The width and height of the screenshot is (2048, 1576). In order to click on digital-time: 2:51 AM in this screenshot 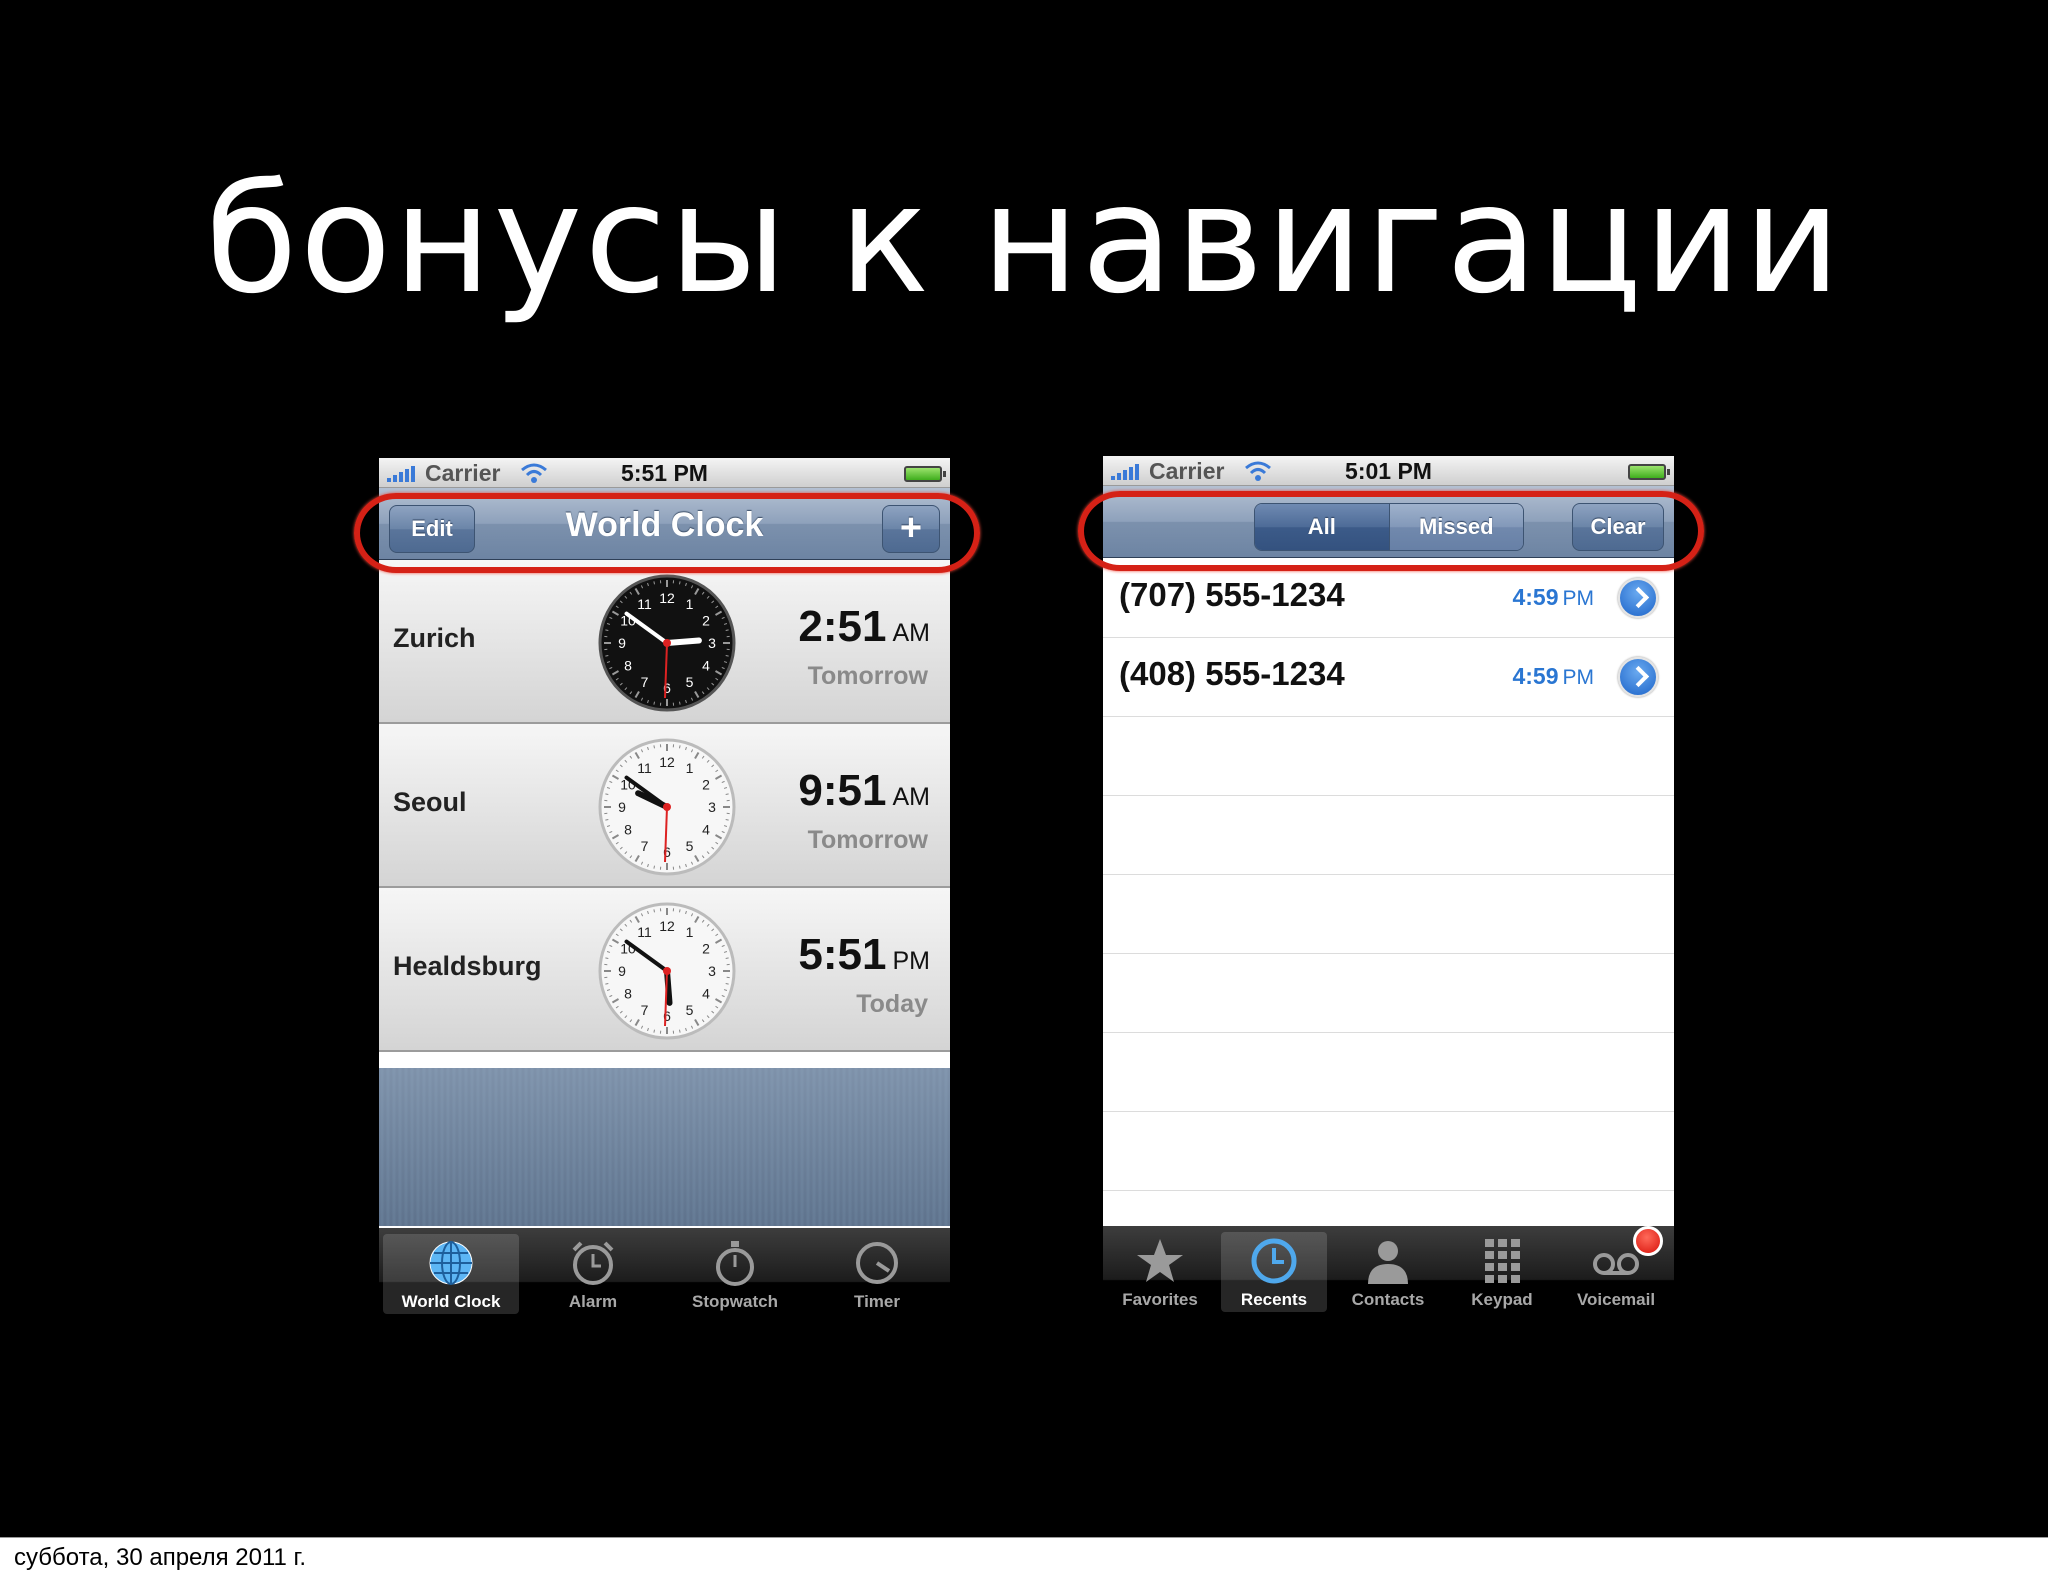, I will do `click(864, 627)`.